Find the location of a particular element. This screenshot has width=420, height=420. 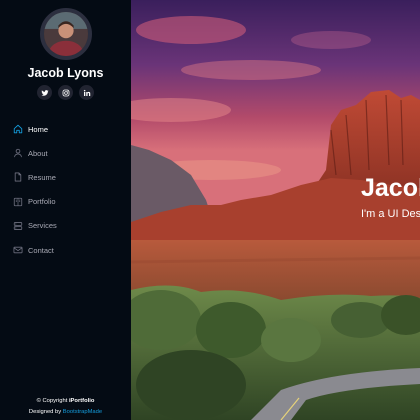

copyright-line: © Copyright iPortfolio is located at coordinates (65, 401).